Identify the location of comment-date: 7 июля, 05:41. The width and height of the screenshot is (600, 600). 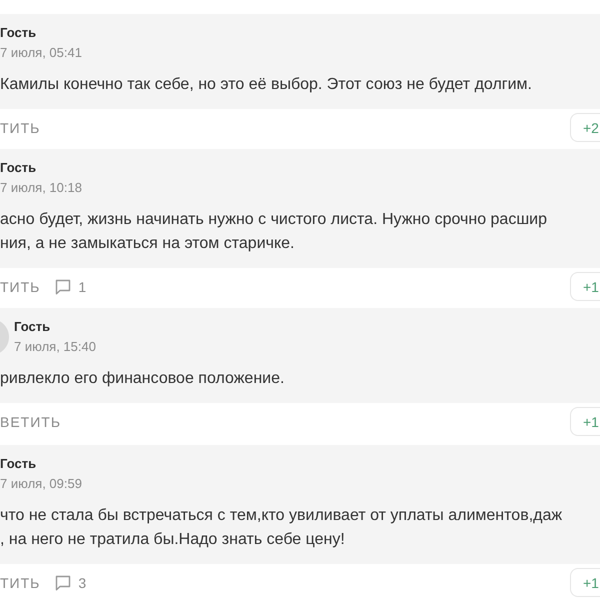
(41, 52).